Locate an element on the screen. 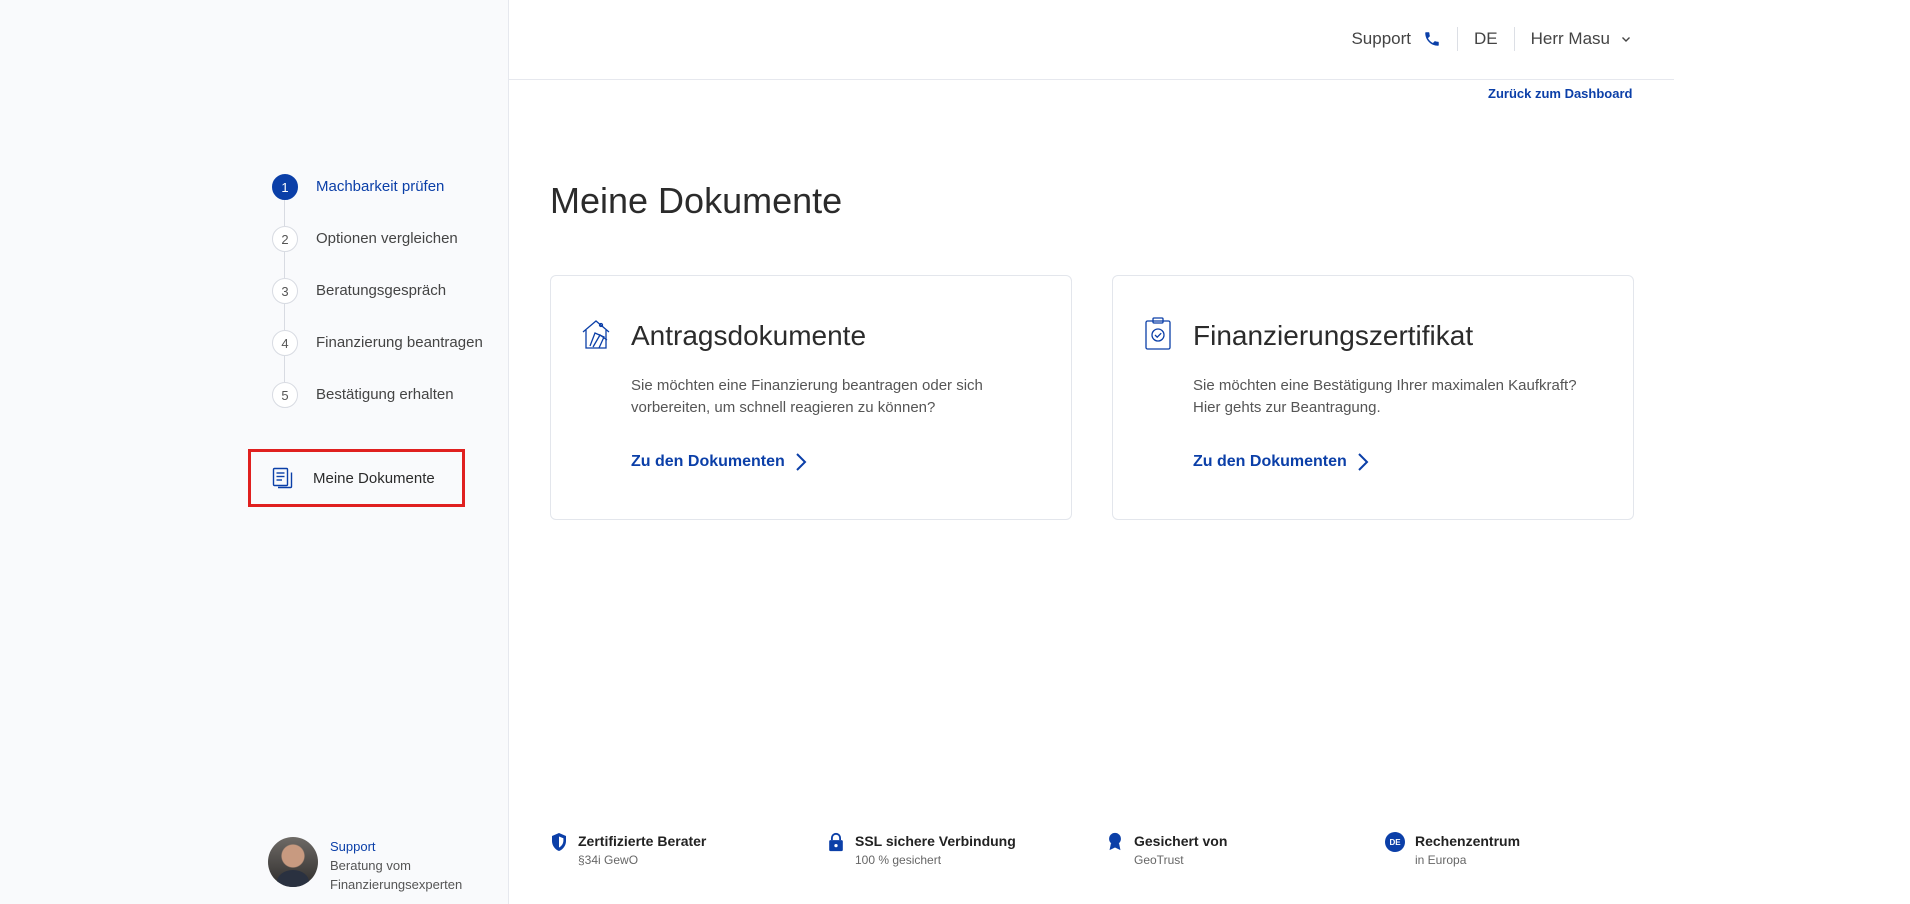  step-label: Bestätigung erhalten is located at coordinates (385, 394).